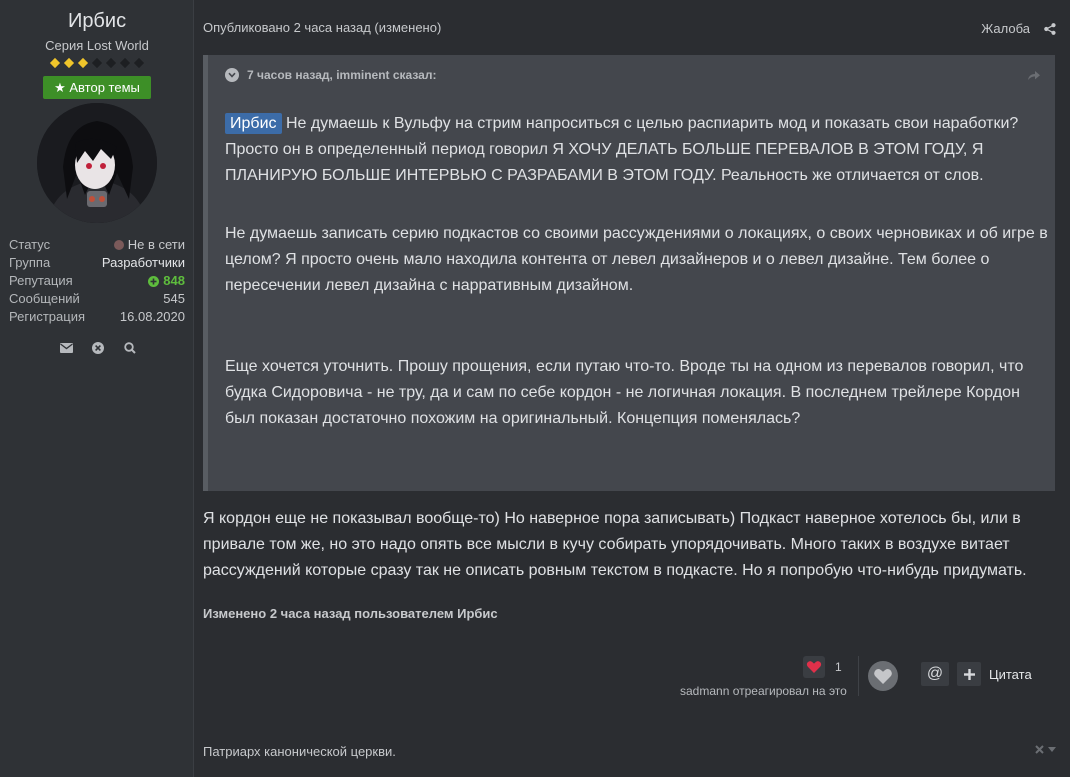  What do you see at coordinates (935, 674) in the screenshot?
I see `mention-button: @` at bounding box center [935, 674].